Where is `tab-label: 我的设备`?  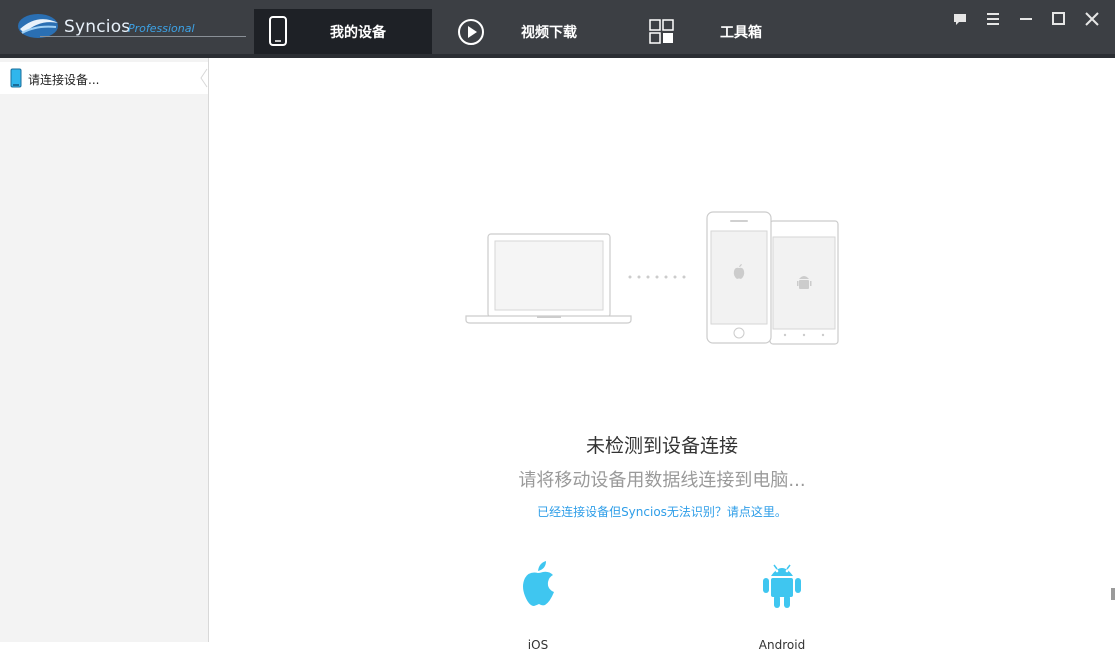
tab-label: 我的设备 is located at coordinates (358, 33).